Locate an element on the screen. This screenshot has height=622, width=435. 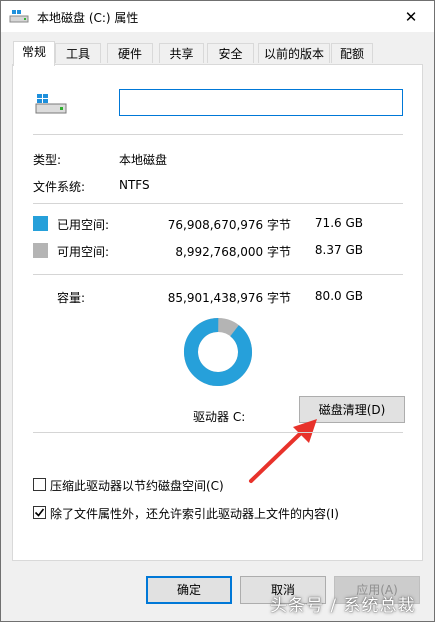
tab-quota: 配额 is located at coordinates (352, 53).